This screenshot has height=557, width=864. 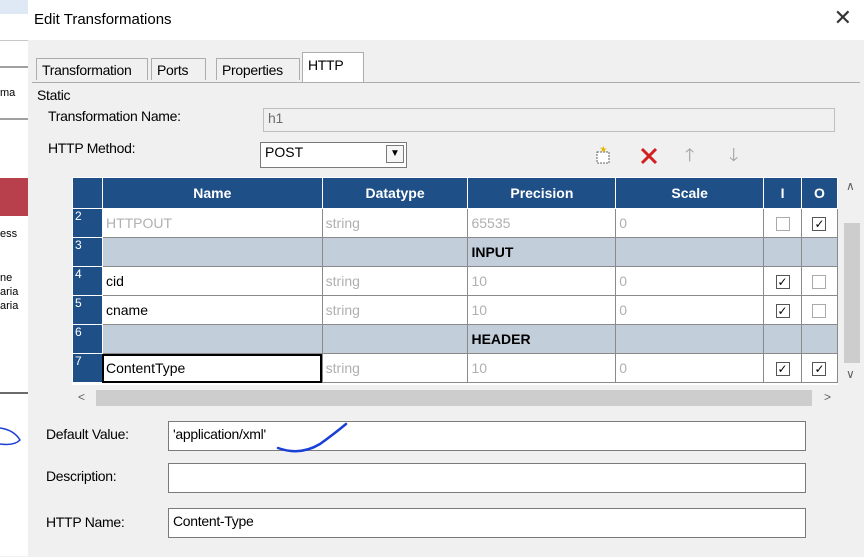 What do you see at coordinates (395, 154) in the screenshot?
I see `chevron-down-icon: ▼` at bounding box center [395, 154].